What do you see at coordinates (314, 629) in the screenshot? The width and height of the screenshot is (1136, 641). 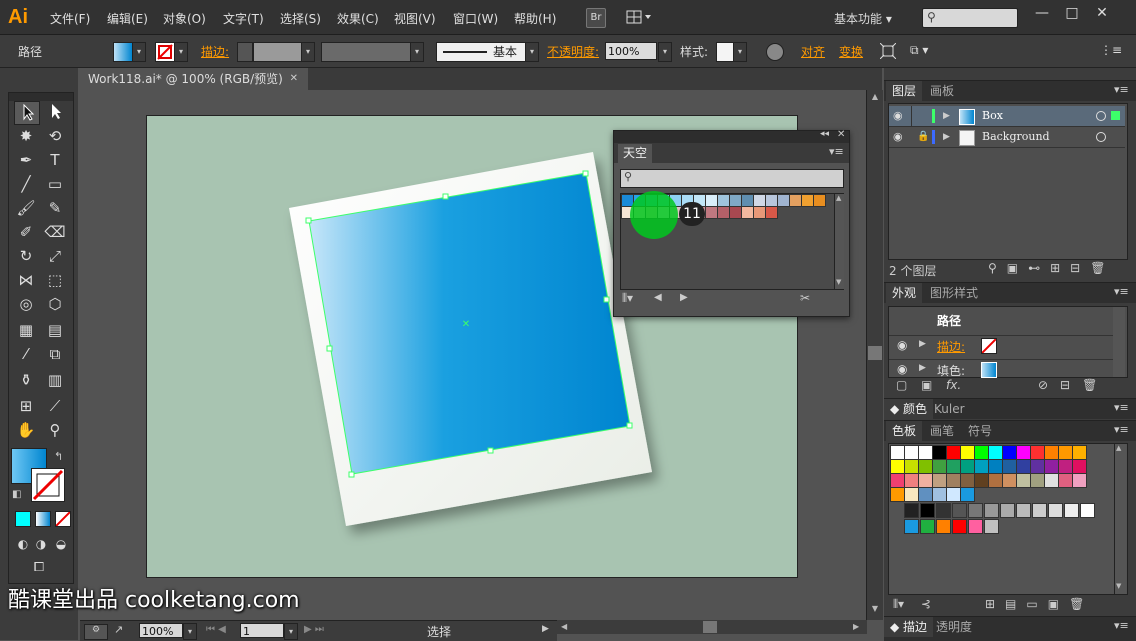 I see `next-artboard-icon: ▶ ⏭` at bounding box center [314, 629].